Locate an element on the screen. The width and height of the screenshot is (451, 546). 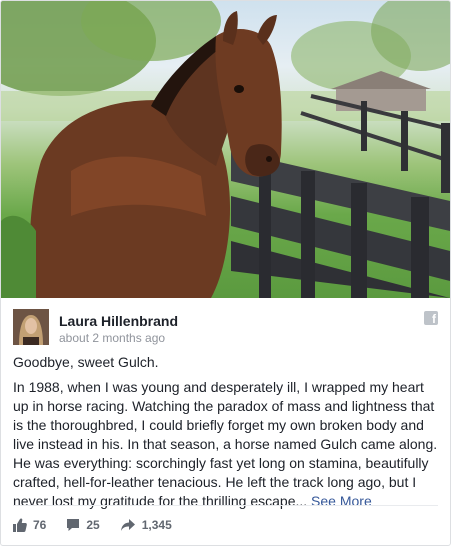
post-intro: Goodbye, sweet Gulch. is located at coordinates (86, 362).